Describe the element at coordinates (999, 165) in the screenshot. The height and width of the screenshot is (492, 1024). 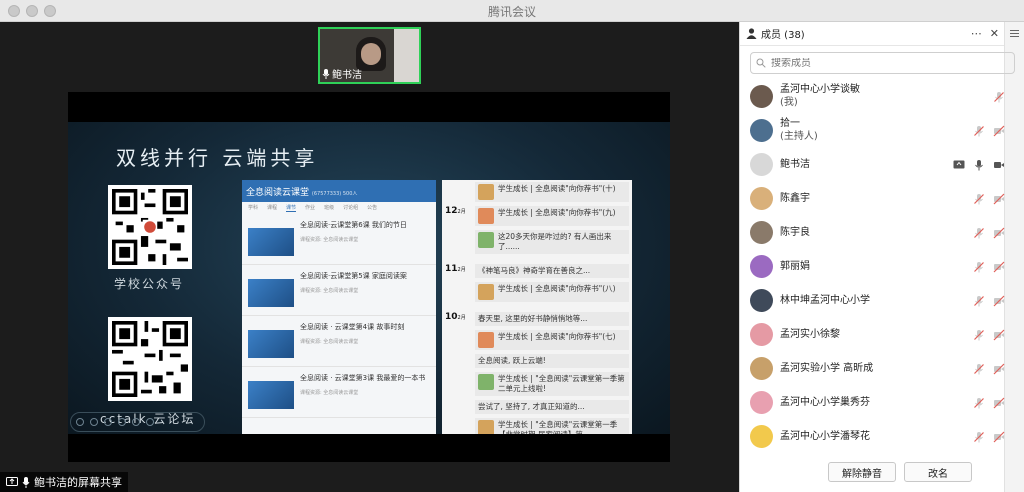
I see `camera-icon` at that location.